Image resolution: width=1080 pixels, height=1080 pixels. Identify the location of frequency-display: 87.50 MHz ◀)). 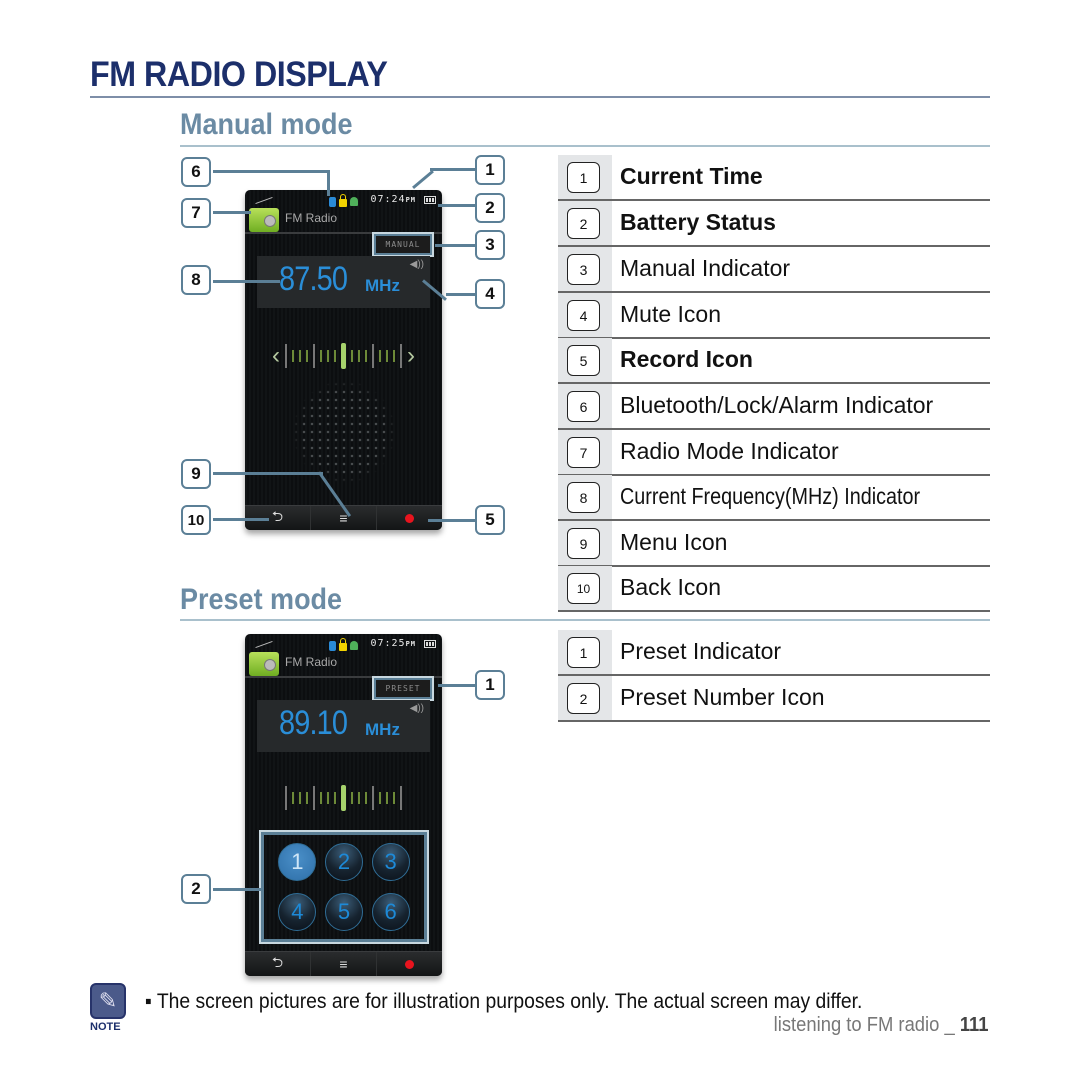
(343, 282).